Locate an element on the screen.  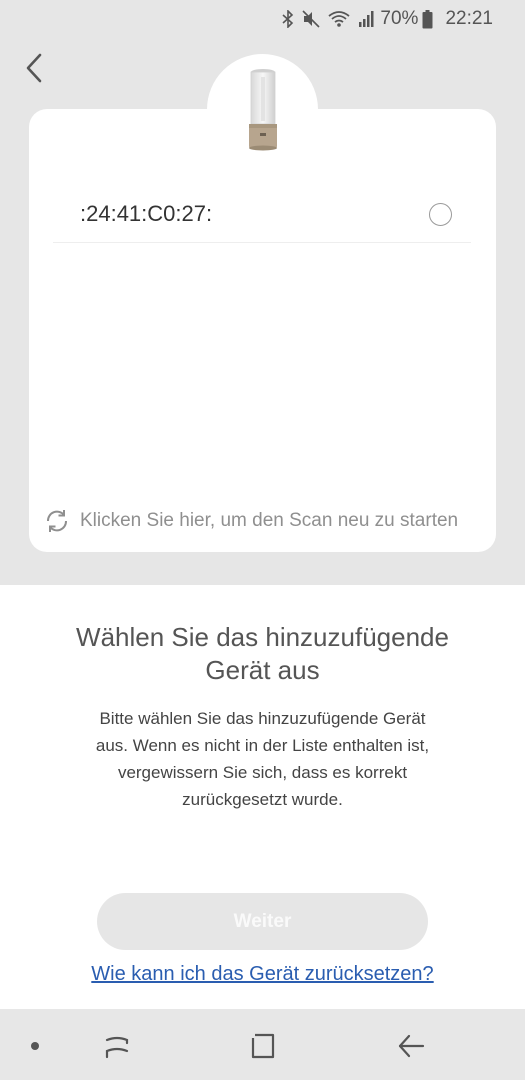
signal-icon is located at coordinates (366, 19).